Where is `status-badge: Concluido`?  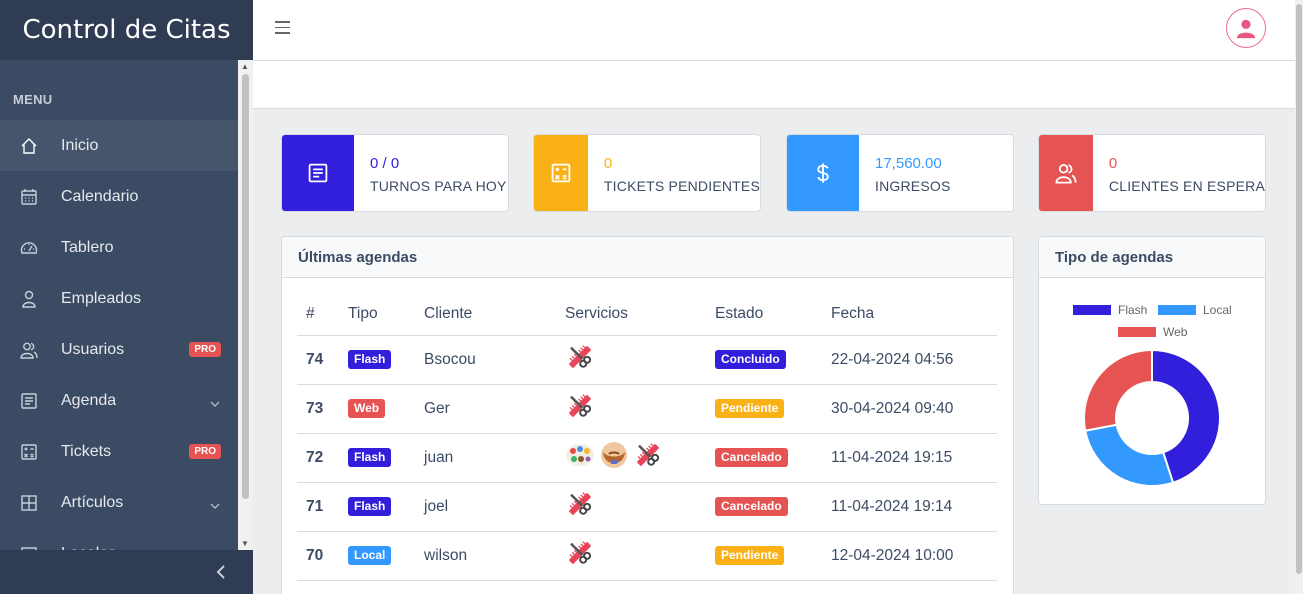 status-badge: Concluido is located at coordinates (750, 359).